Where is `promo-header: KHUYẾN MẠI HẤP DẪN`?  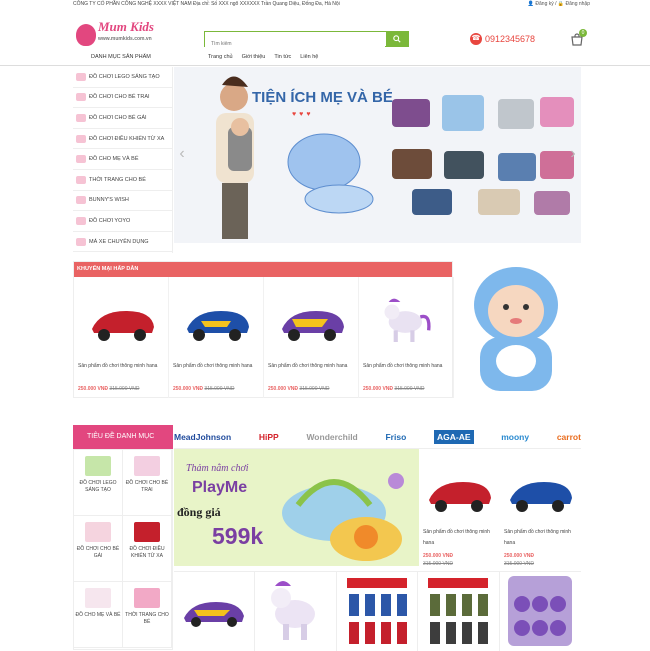 promo-header: KHUYẾN MẠI HẤP DẪN is located at coordinates (263, 269).